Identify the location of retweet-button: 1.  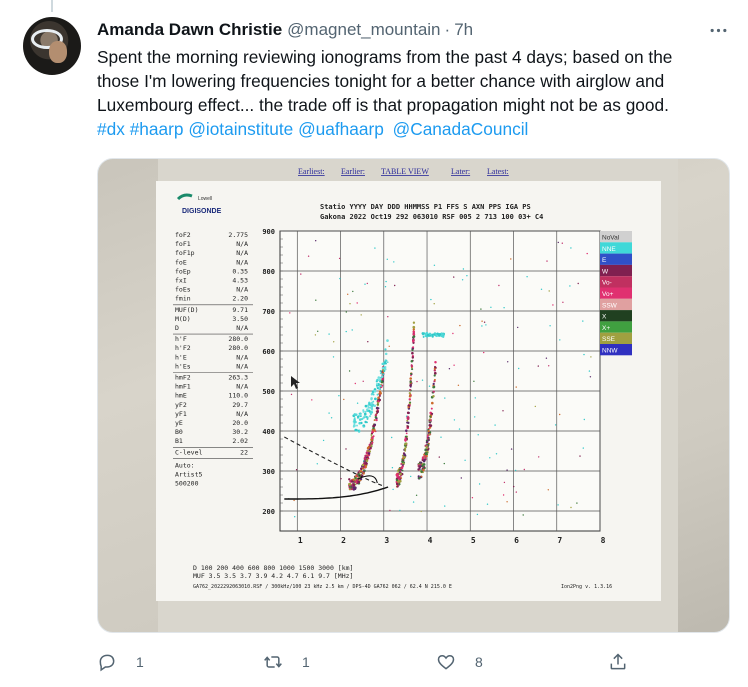
(286, 662).